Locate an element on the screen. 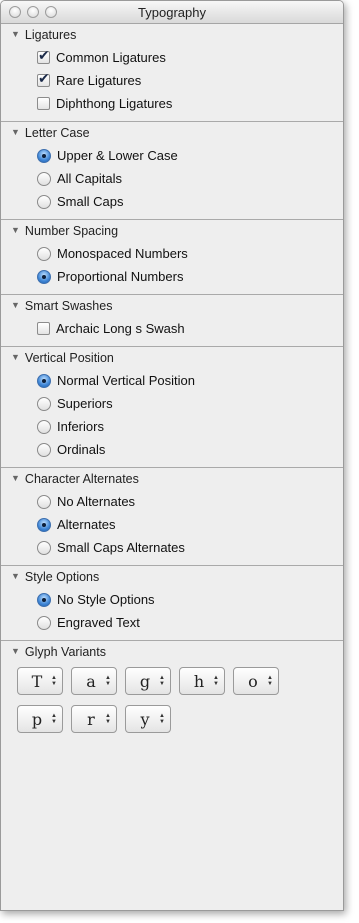 The image size is (359, 923). radio-superiors: Superiors is located at coordinates (172, 403).